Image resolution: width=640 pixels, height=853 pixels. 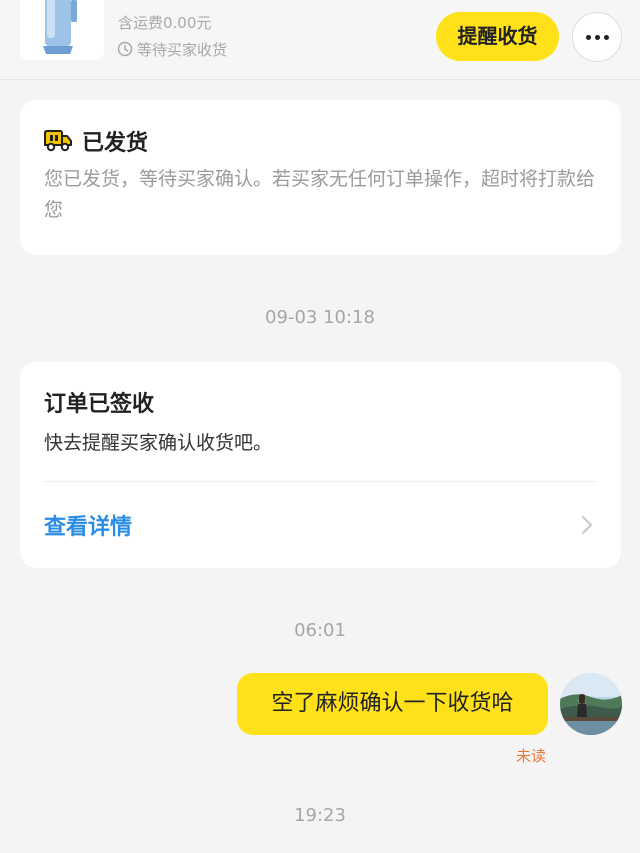 I want to click on clock-icon, so click(x=125, y=49).